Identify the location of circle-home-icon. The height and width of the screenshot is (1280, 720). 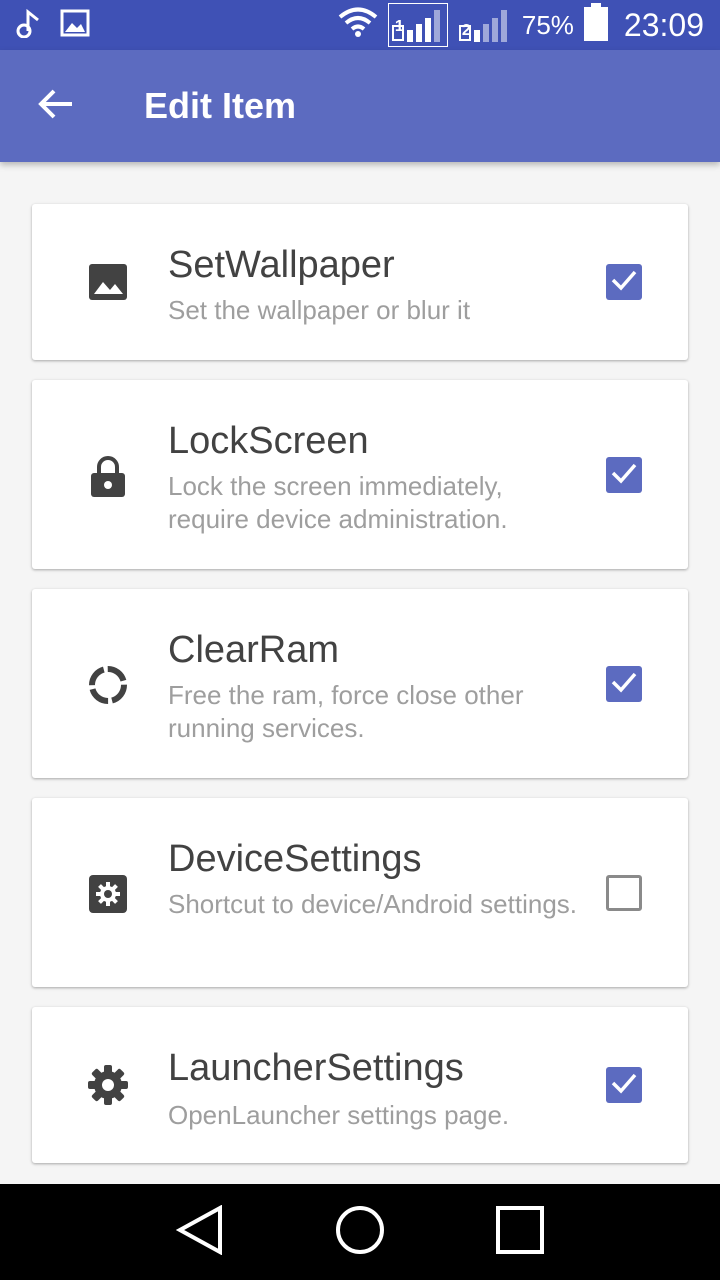
(360, 1232).